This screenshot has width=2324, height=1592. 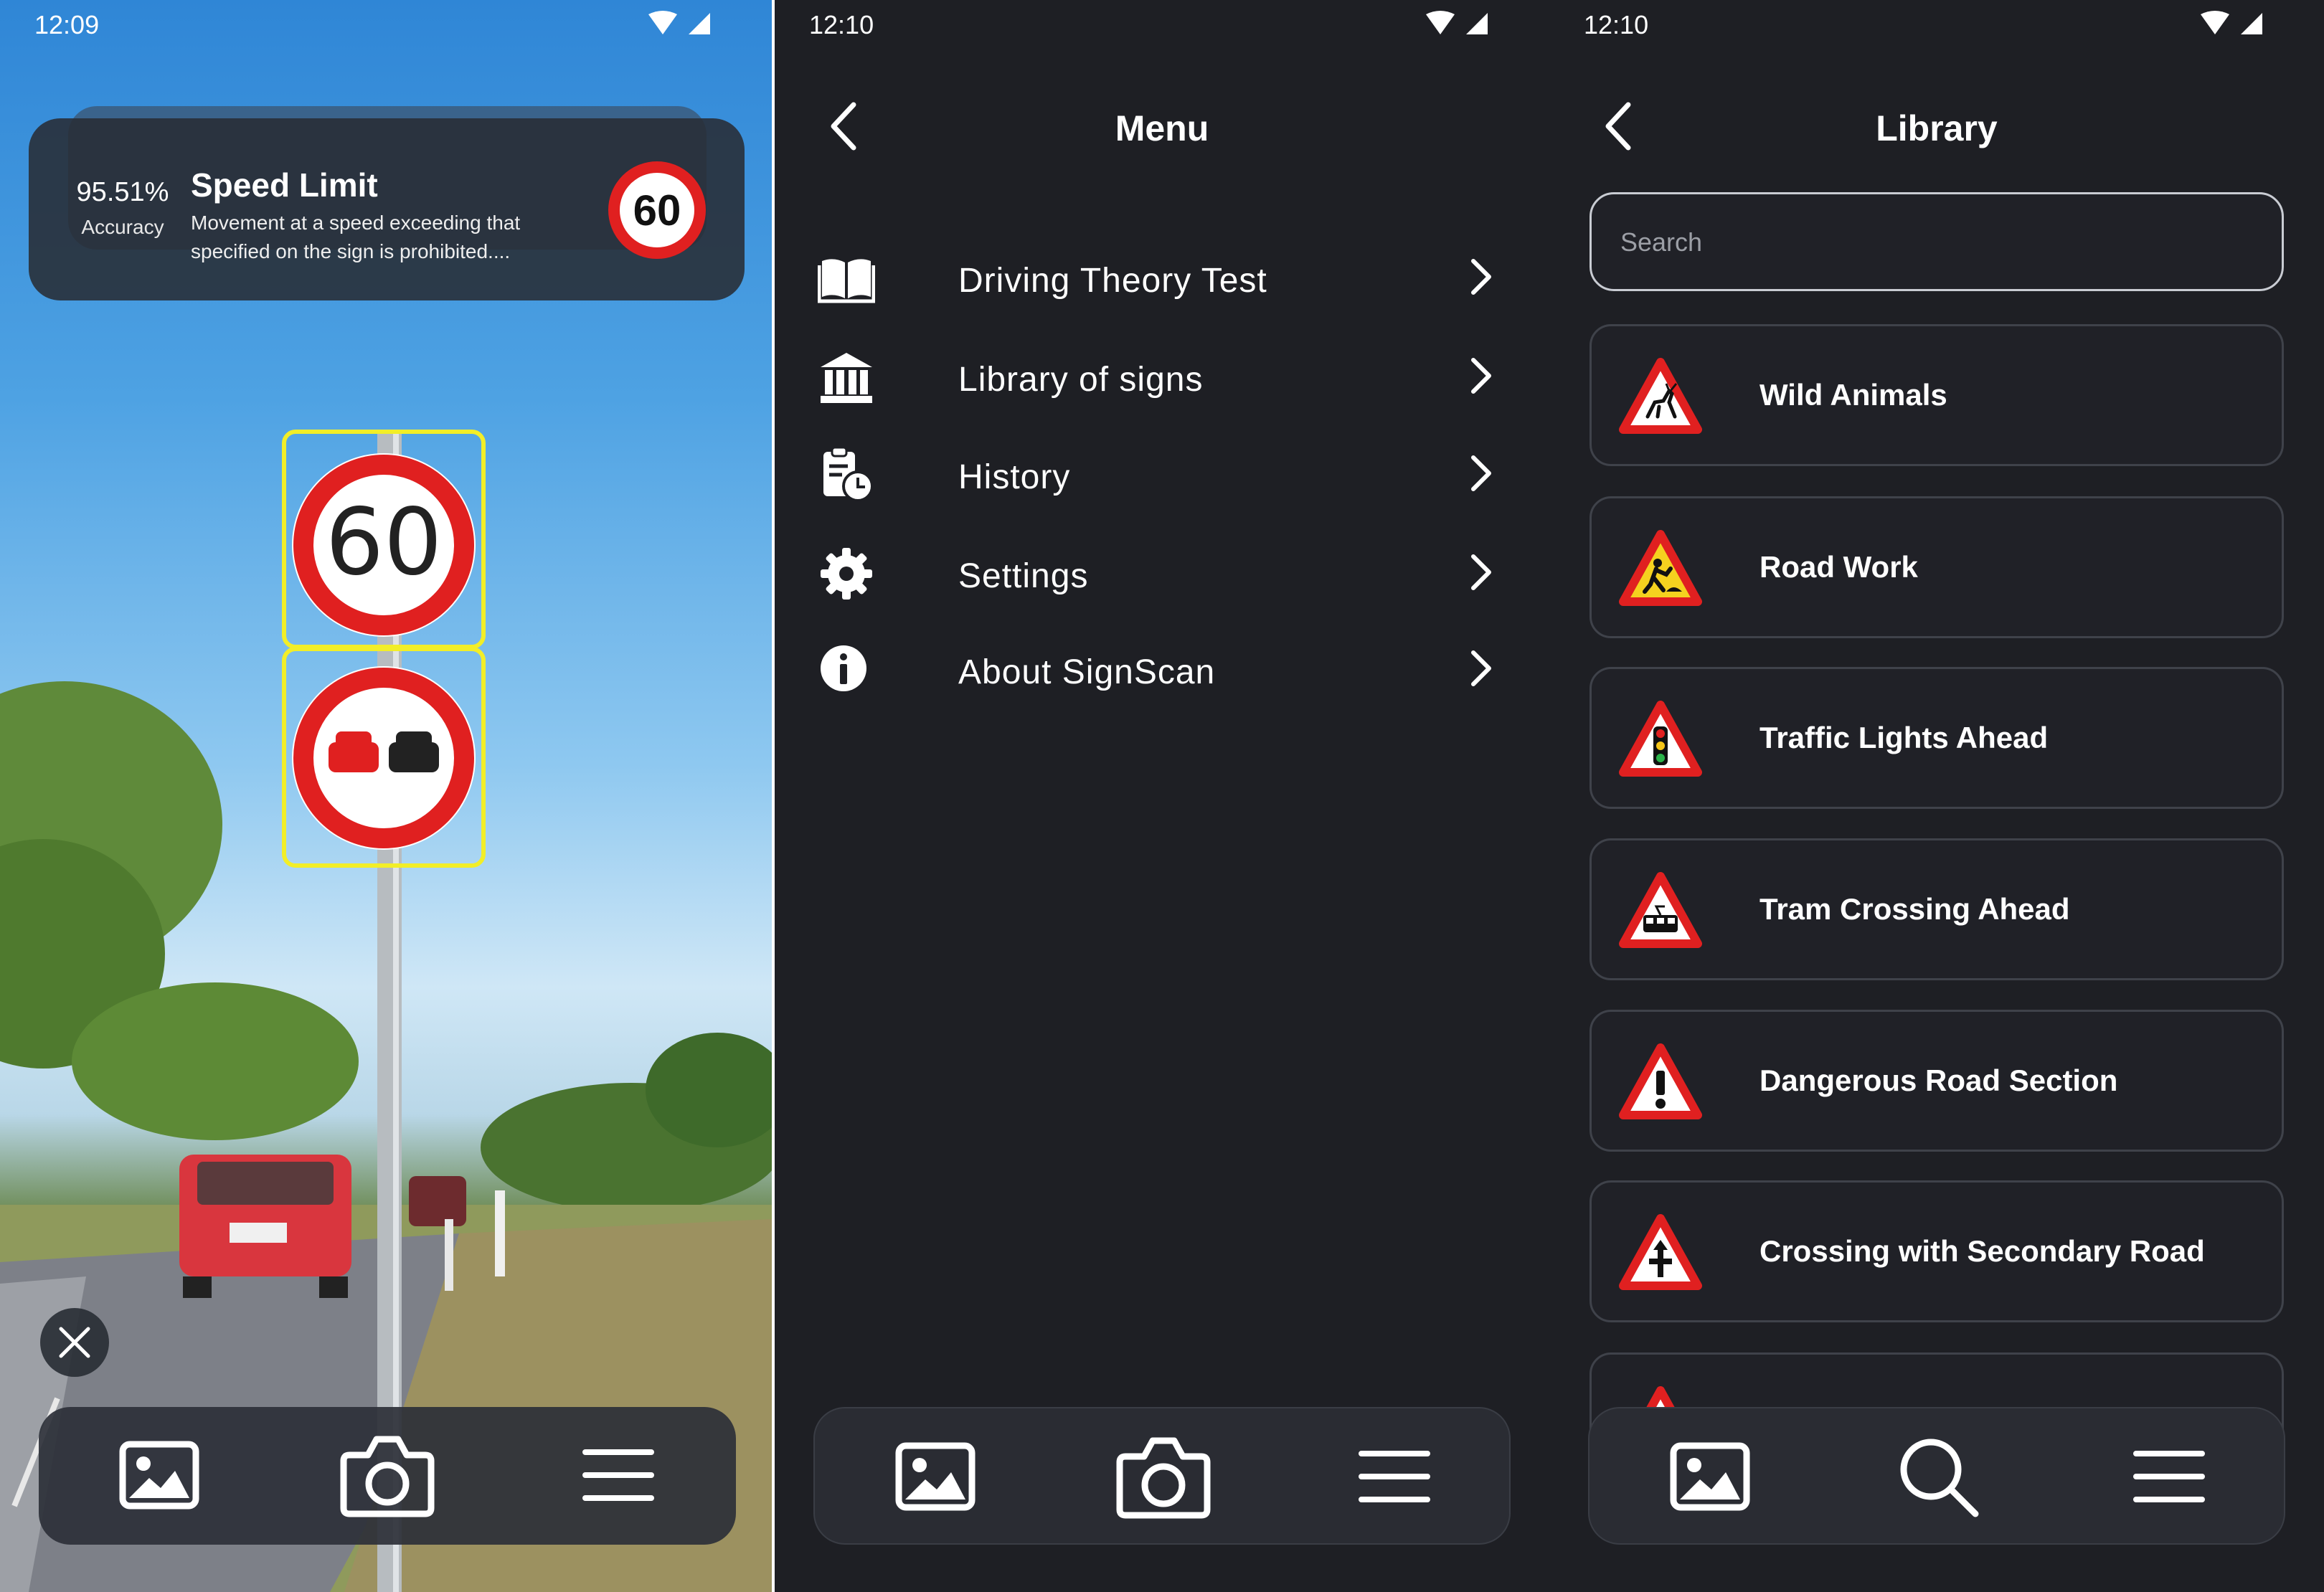 What do you see at coordinates (1087, 672) in the screenshot?
I see `menu-item-label: About SignScan` at bounding box center [1087, 672].